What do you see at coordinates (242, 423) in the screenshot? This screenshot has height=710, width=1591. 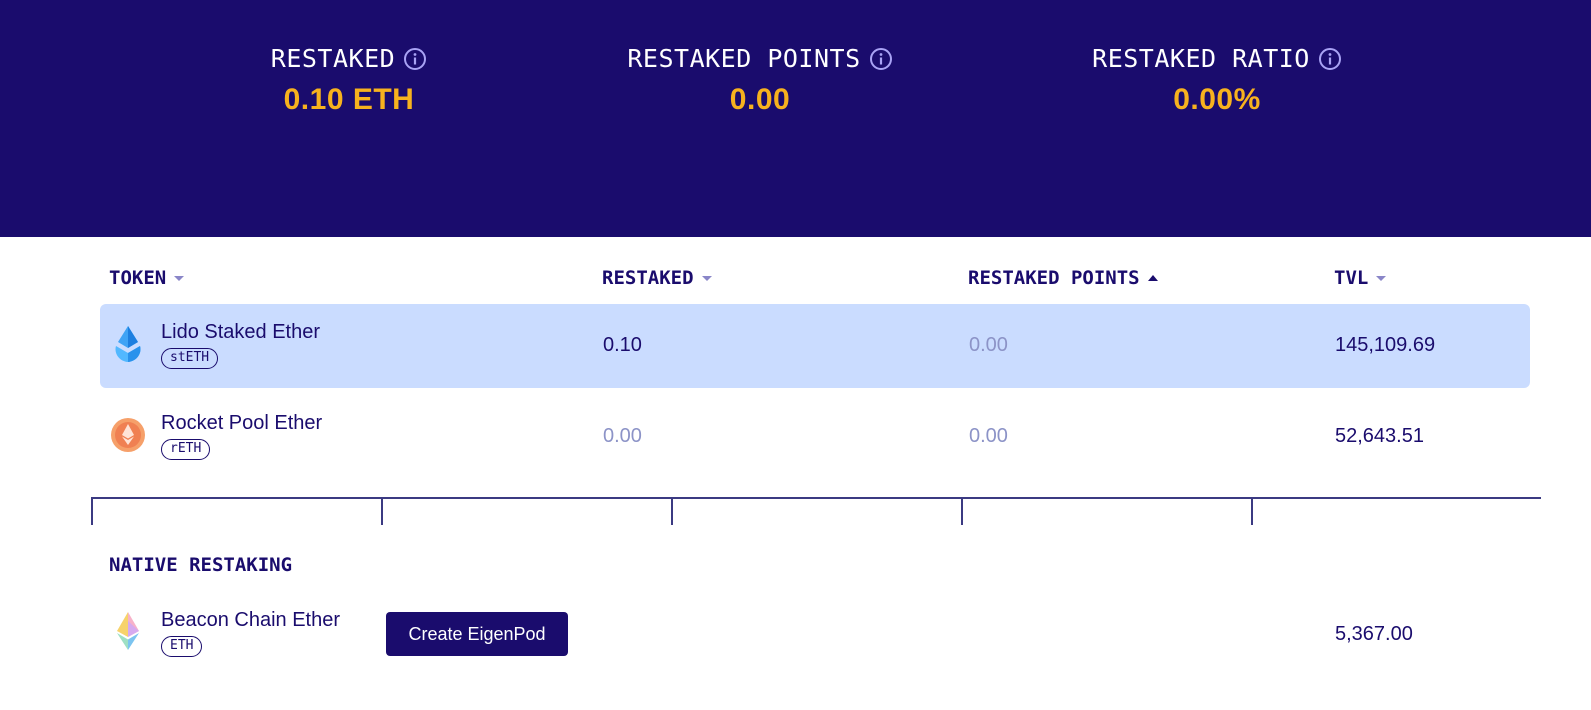 I see `token-name: Rocket Pool Ether` at bounding box center [242, 423].